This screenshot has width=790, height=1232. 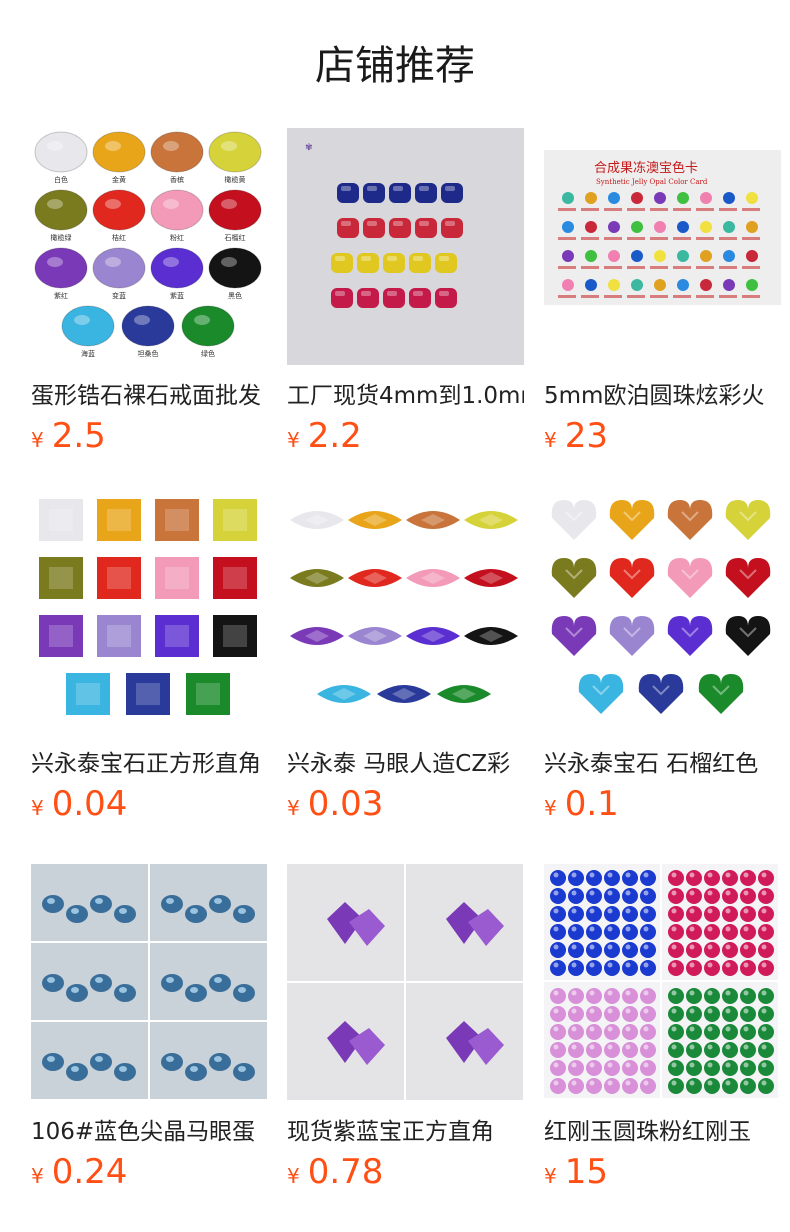 I want to click on corundum-beads-collage-image, so click(x=661, y=981).